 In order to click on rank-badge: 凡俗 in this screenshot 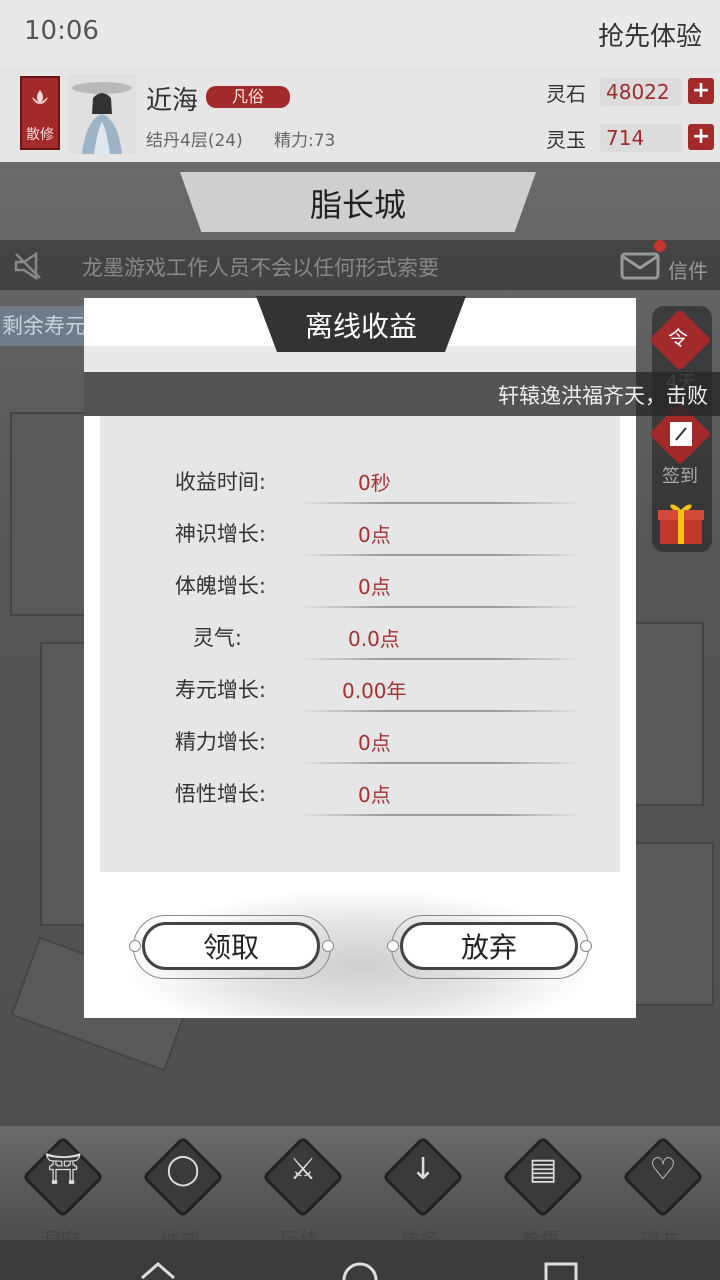, I will do `click(248, 97)`.